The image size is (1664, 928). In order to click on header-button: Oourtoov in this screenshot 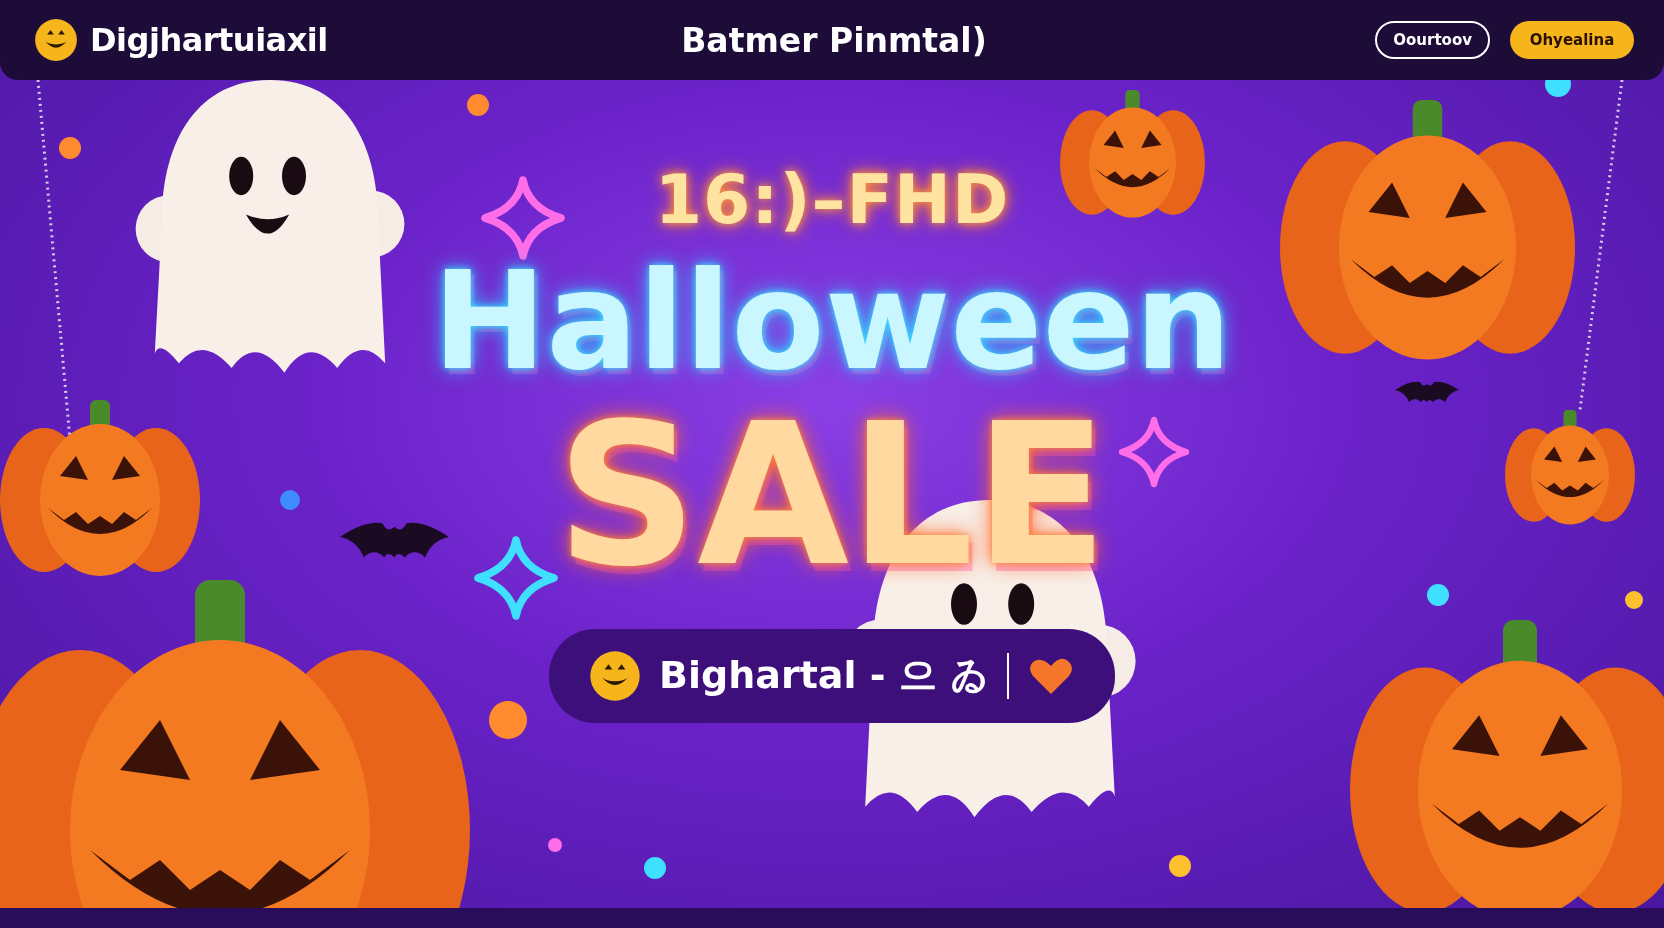, I will do `click(1432, 40)`.